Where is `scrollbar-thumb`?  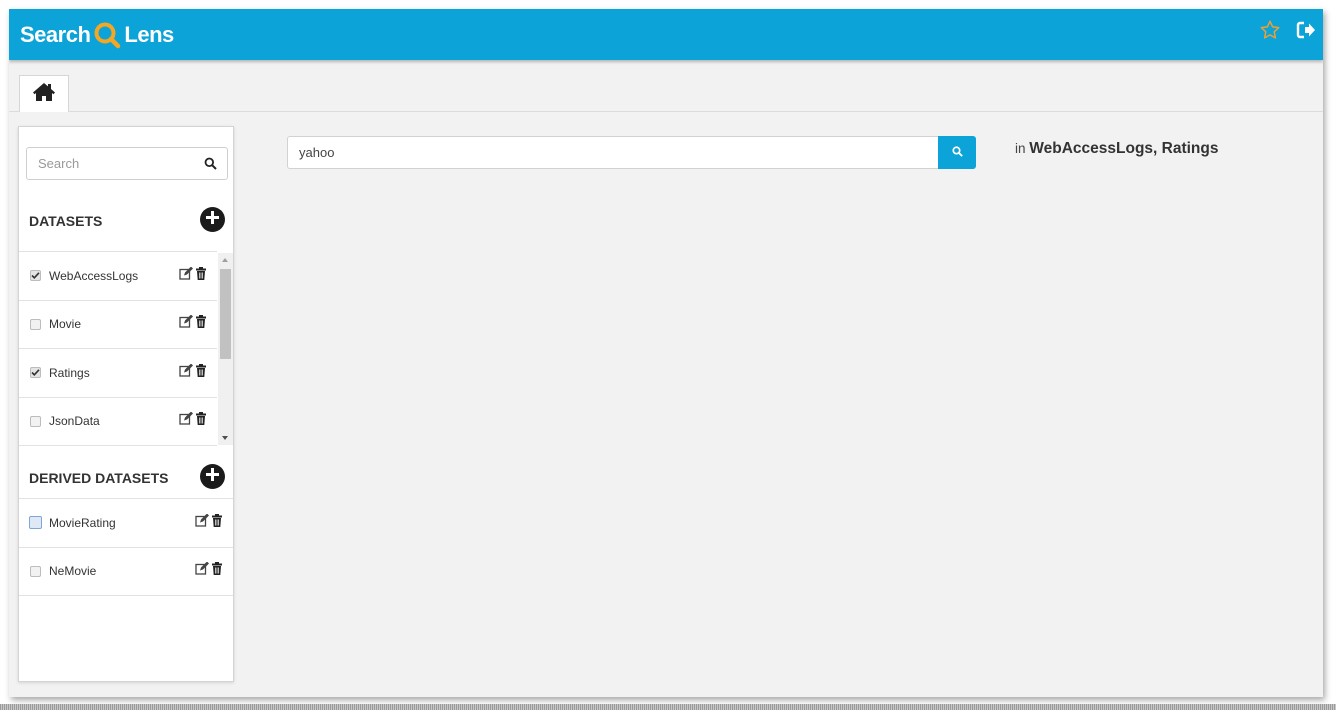
scrollbar-thumb is located at coordinates (225, 314).